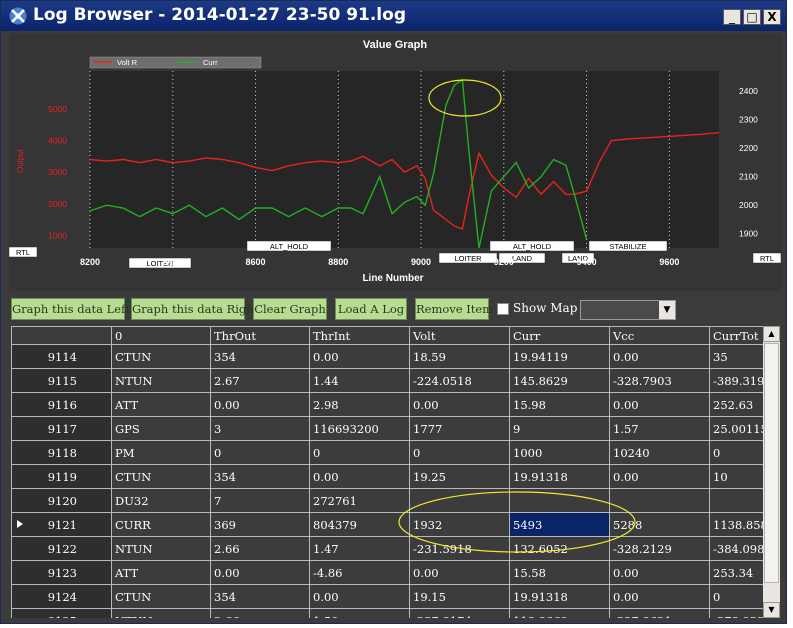 Image resolution: width=793 pixels, height=628 pixels. I want to click on table-cell: DU32, so click(161, 500).